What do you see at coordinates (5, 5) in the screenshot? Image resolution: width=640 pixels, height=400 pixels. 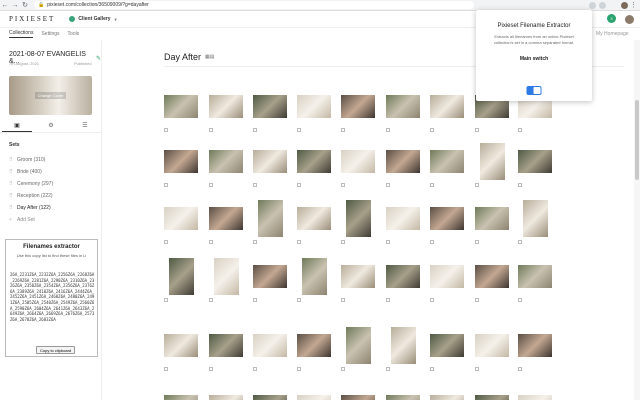 I see `back-icon: ←` at bounding box center [5, 5].